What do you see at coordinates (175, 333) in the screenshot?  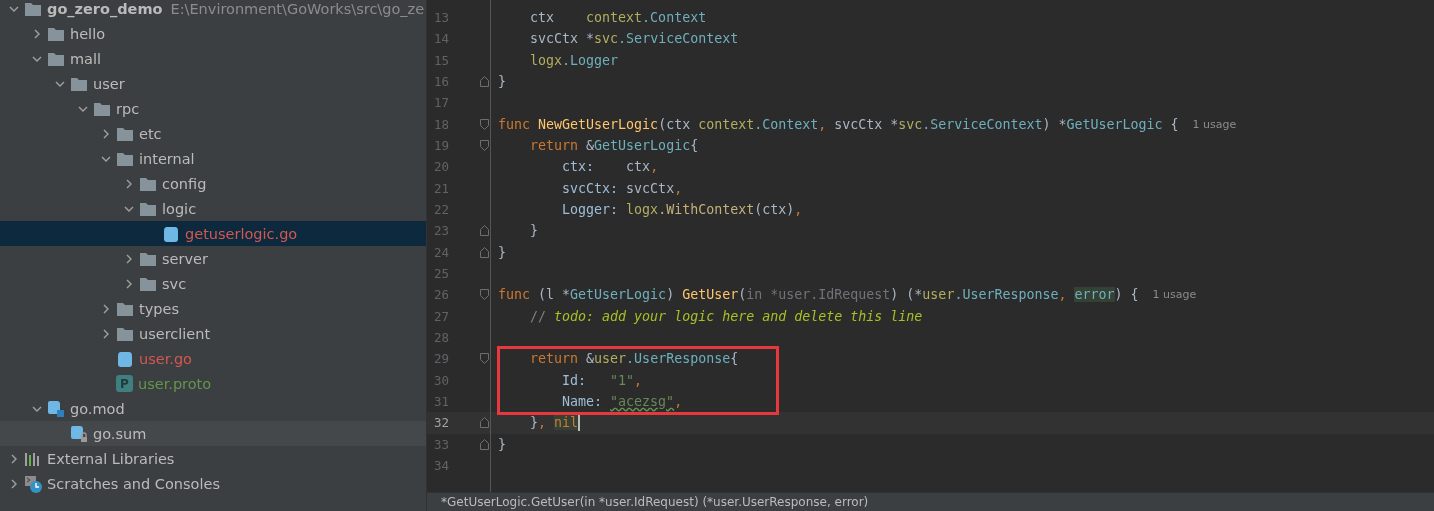 I see `tree-item-label: userclient` at bounding box center [175, 333].